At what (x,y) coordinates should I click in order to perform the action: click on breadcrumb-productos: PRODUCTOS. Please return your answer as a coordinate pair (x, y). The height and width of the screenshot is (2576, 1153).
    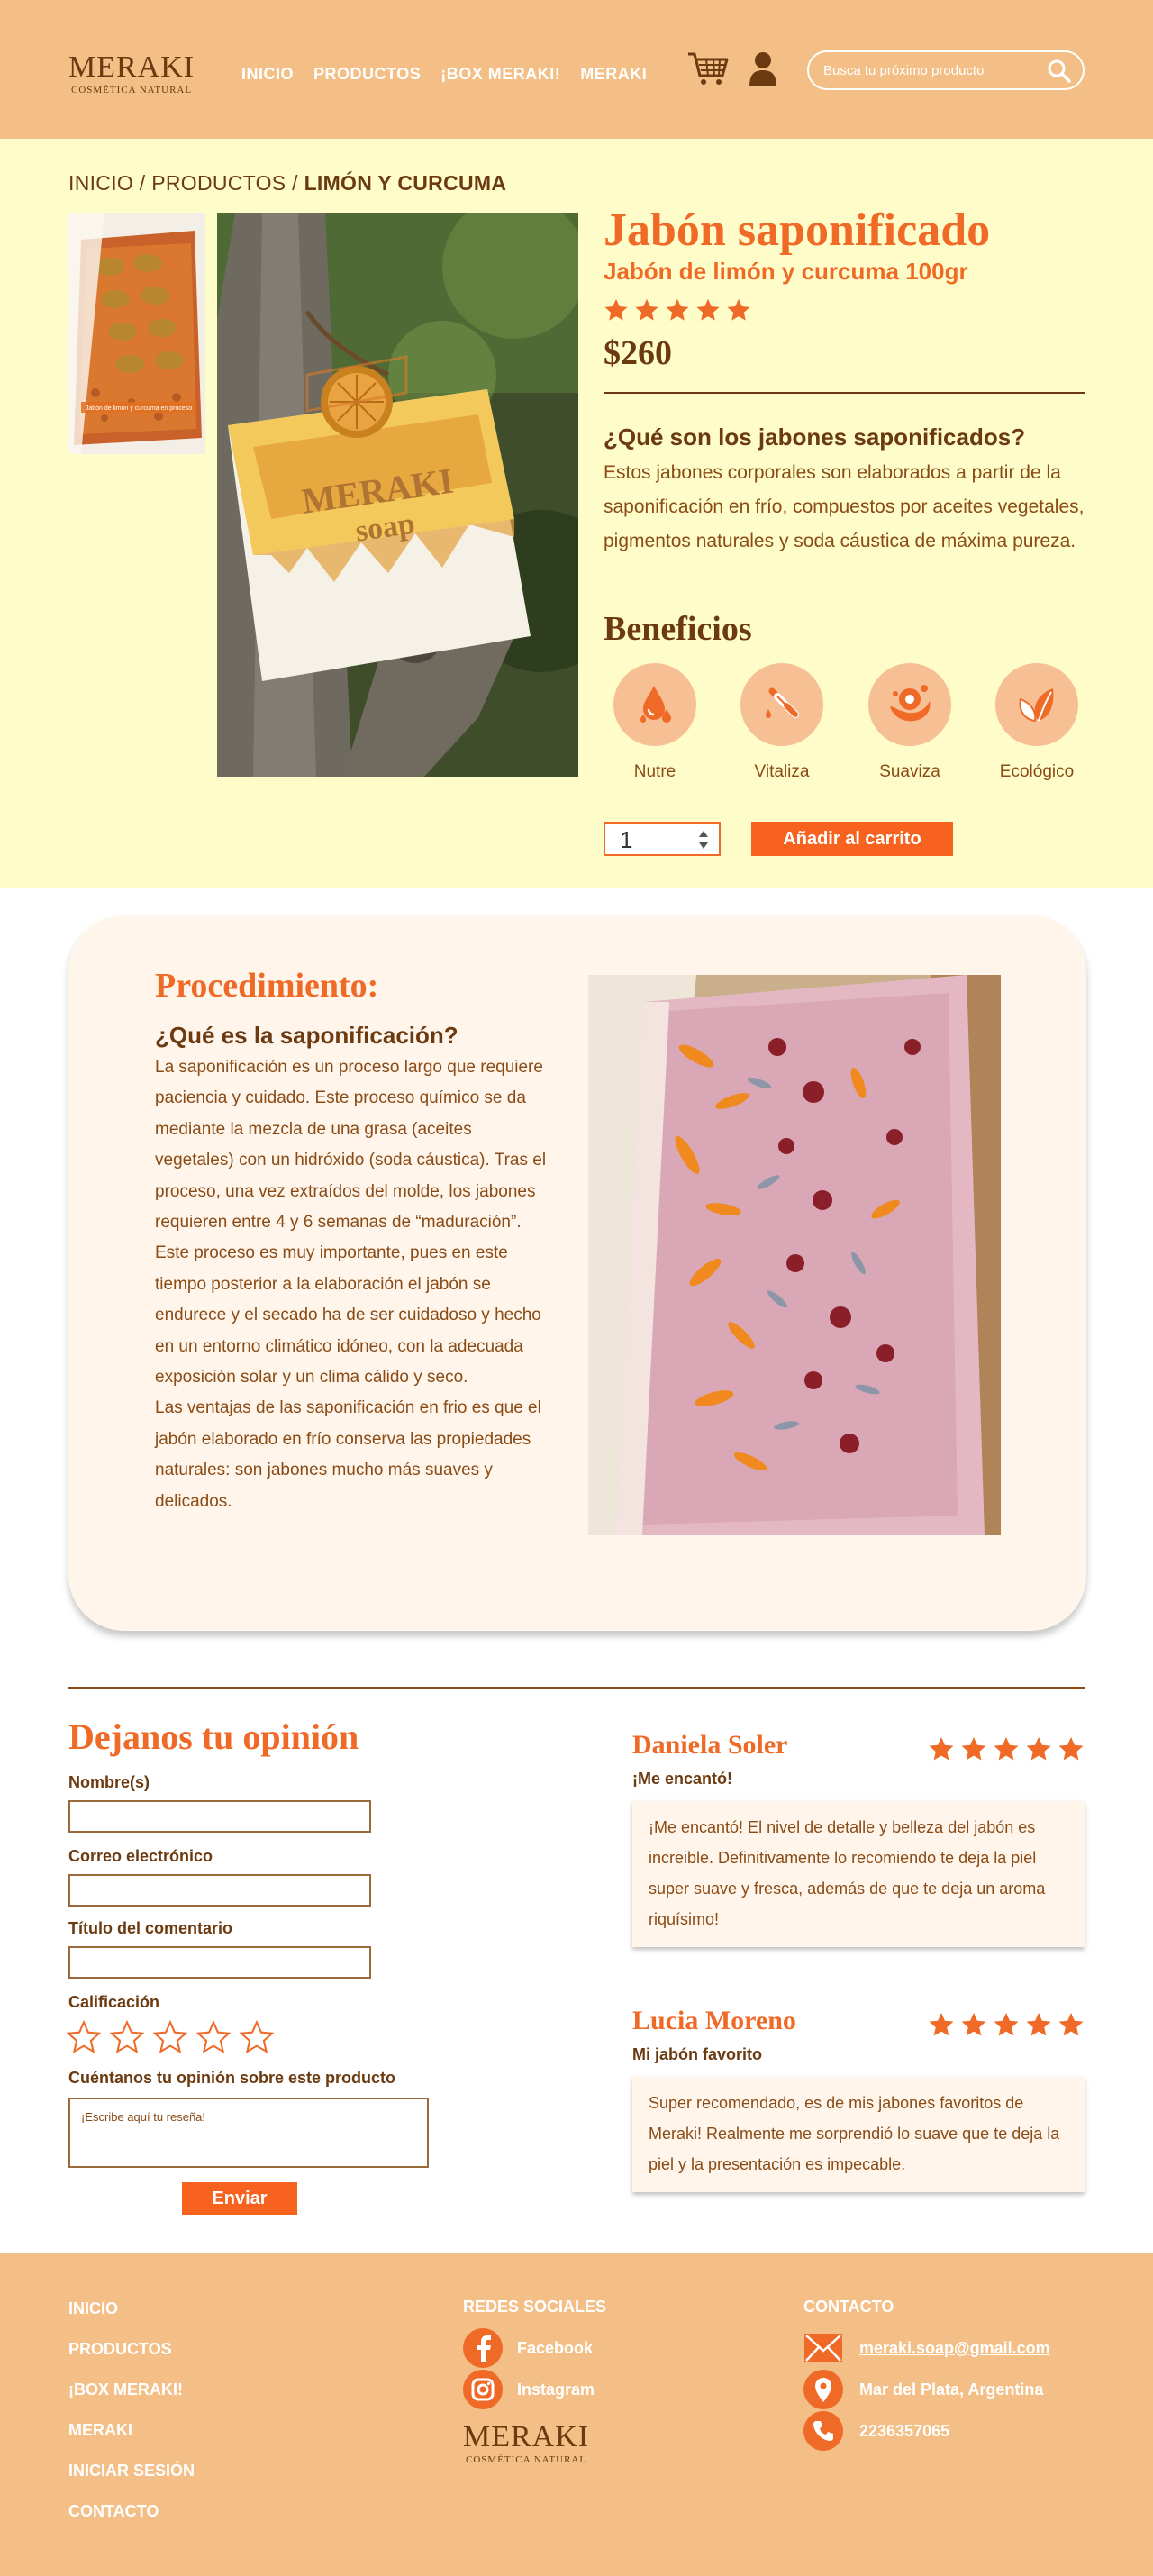
    Looking at the image, I should click on (218, 183).